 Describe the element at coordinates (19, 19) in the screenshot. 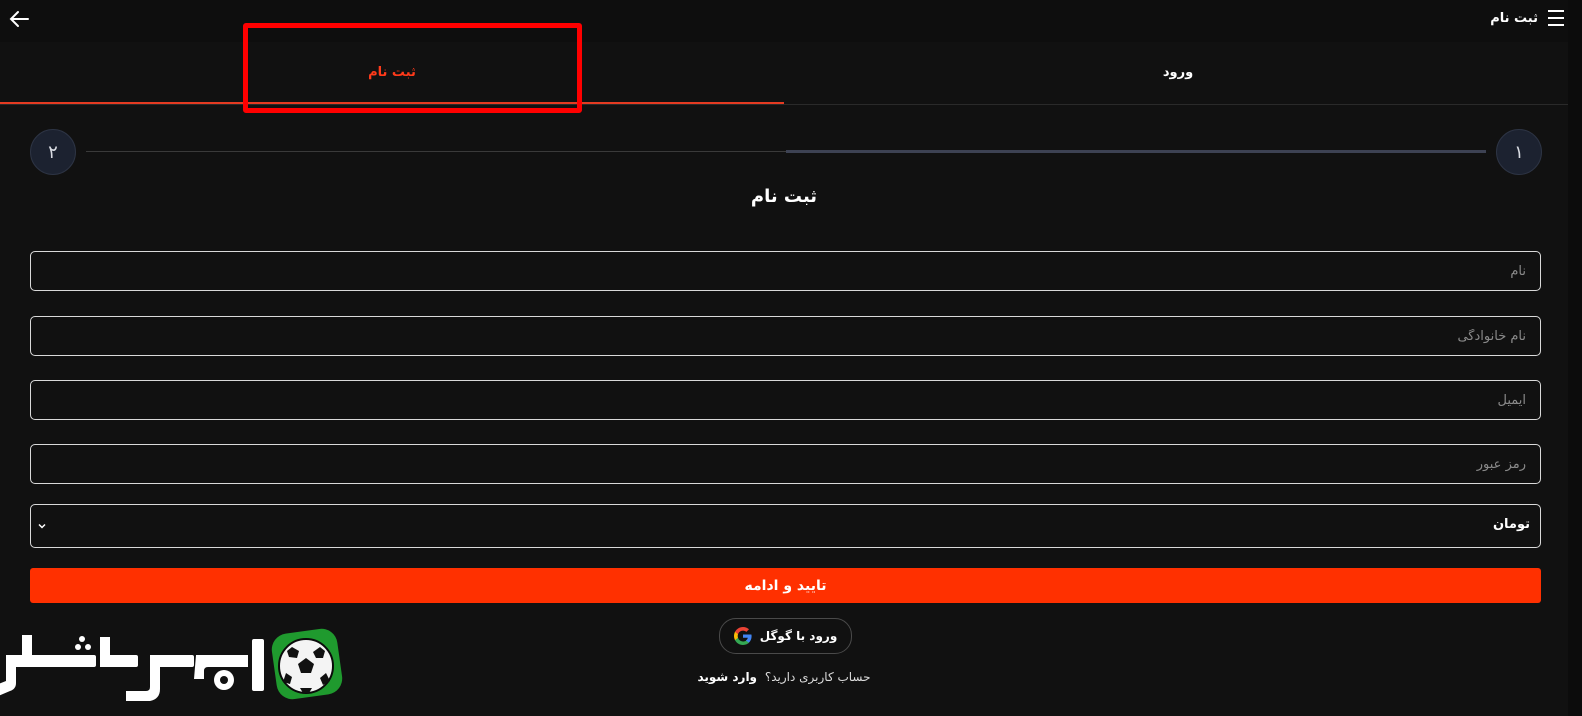

I see `arrow-left-icon` at that location.